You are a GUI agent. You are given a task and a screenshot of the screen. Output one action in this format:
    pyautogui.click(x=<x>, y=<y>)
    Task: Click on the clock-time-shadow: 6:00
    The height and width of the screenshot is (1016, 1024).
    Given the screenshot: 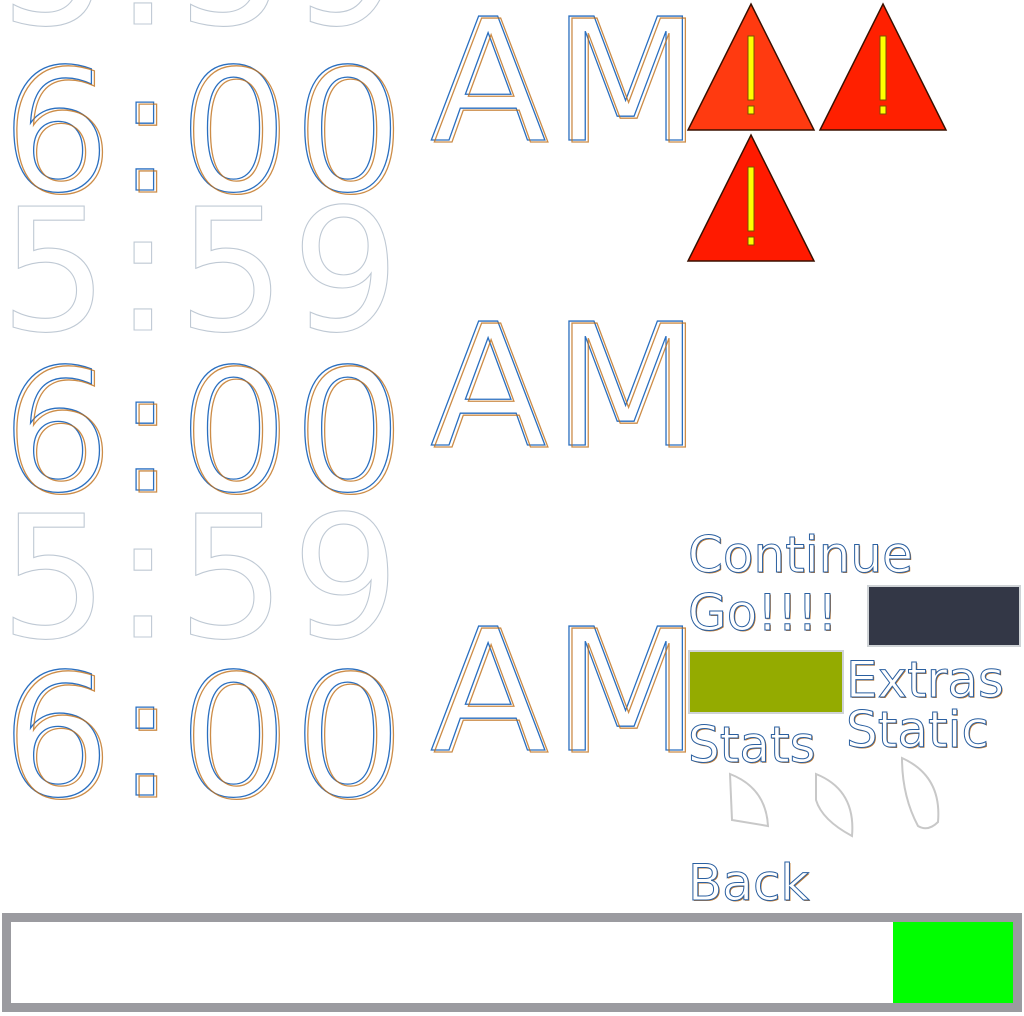 What is the action you would take?
    pyautogui.click(x=208, y=739)
    